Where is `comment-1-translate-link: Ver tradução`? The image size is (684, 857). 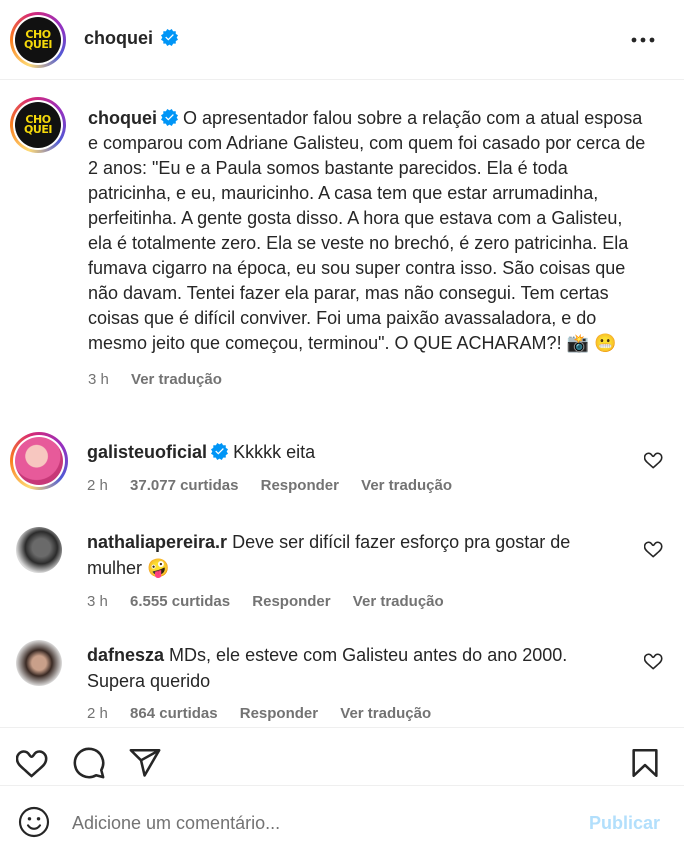
comment-1-translate-link: Ver tradução is located at coordinates (406, 485).